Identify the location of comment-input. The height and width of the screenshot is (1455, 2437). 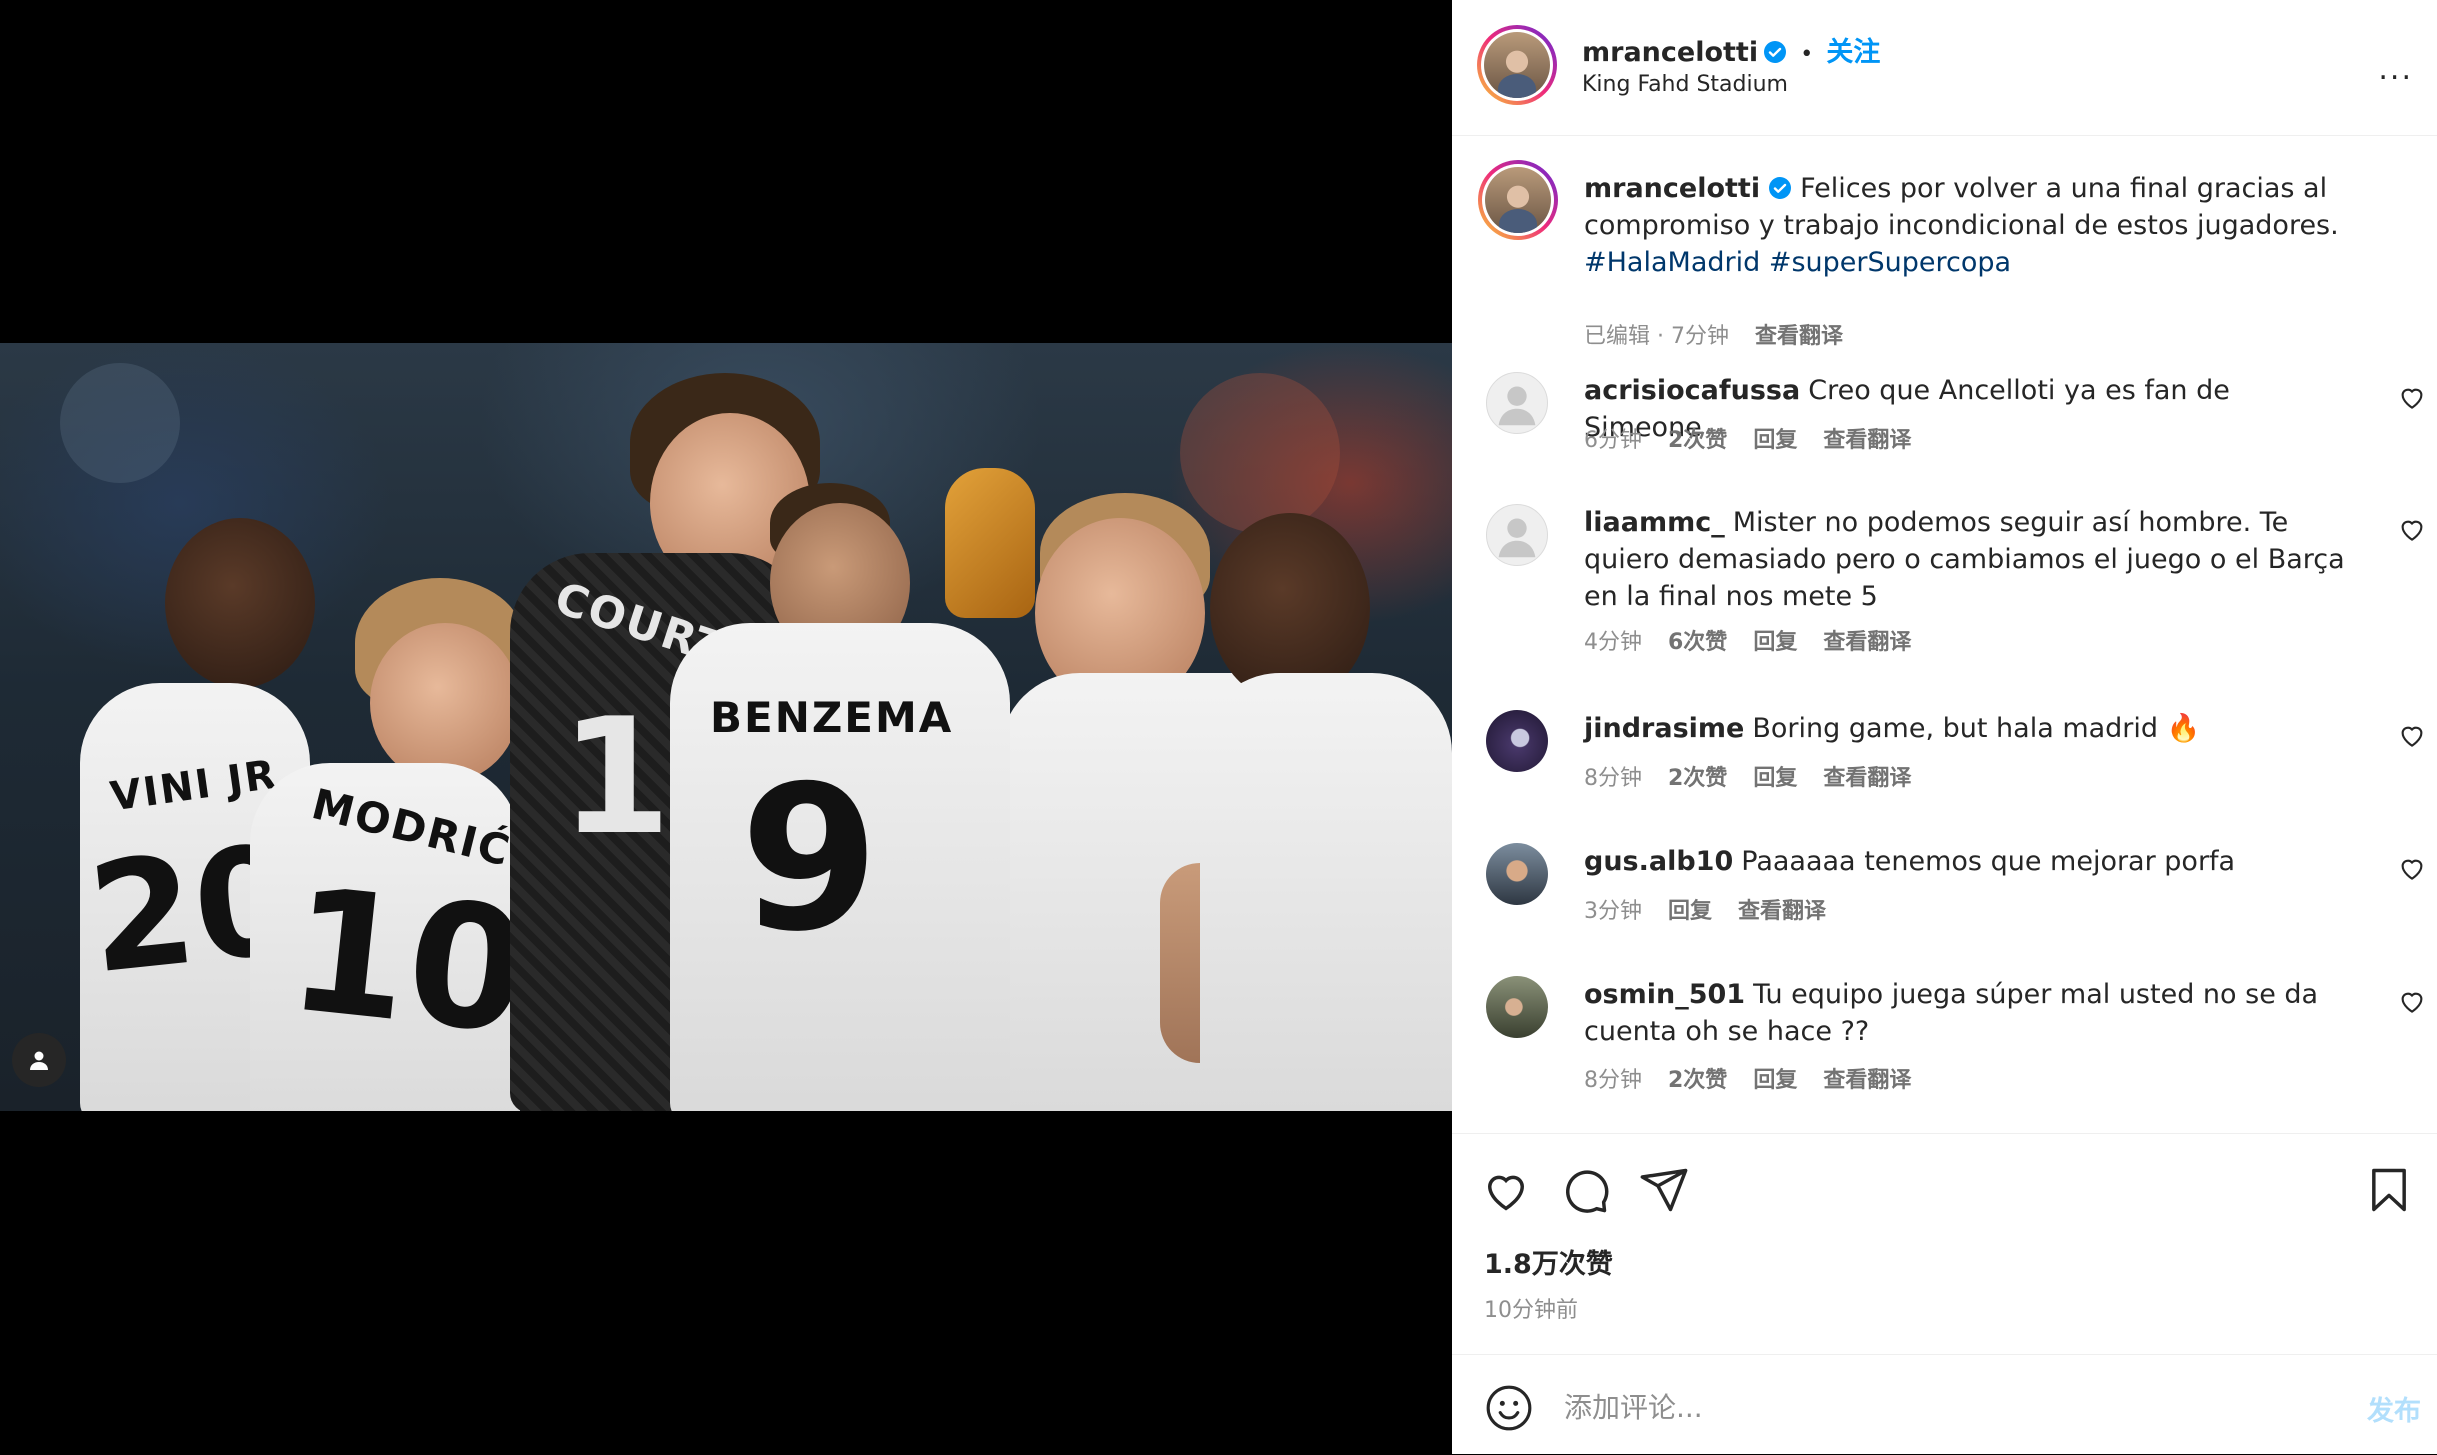
(1914, 1407).